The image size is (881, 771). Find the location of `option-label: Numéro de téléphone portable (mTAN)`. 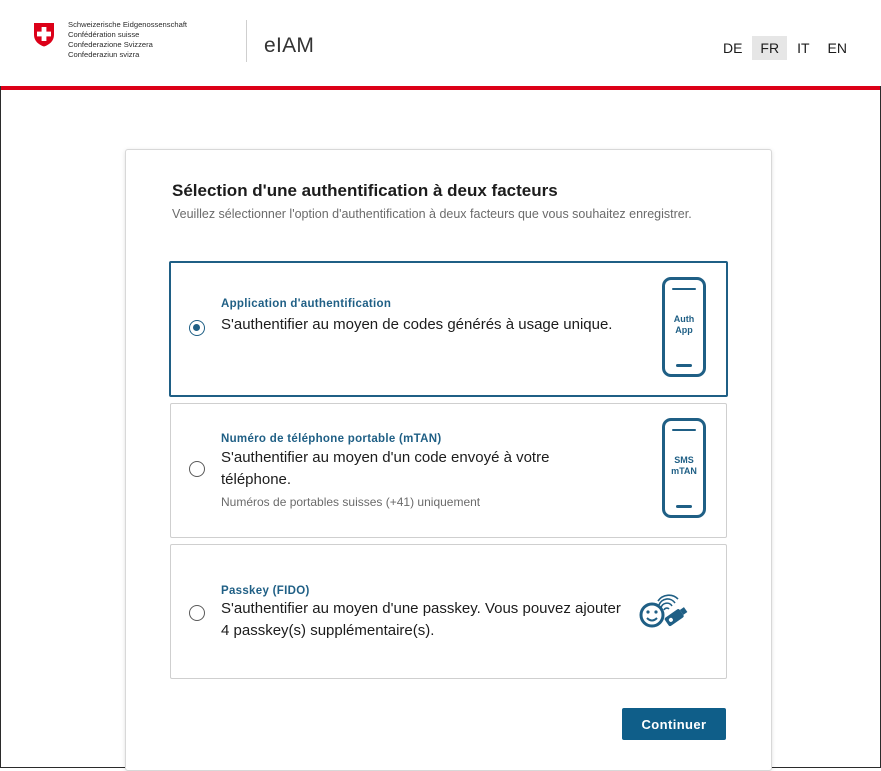

option-label: Numéro de téléphone portable (mTAN) is located at coordinates (331, 439).